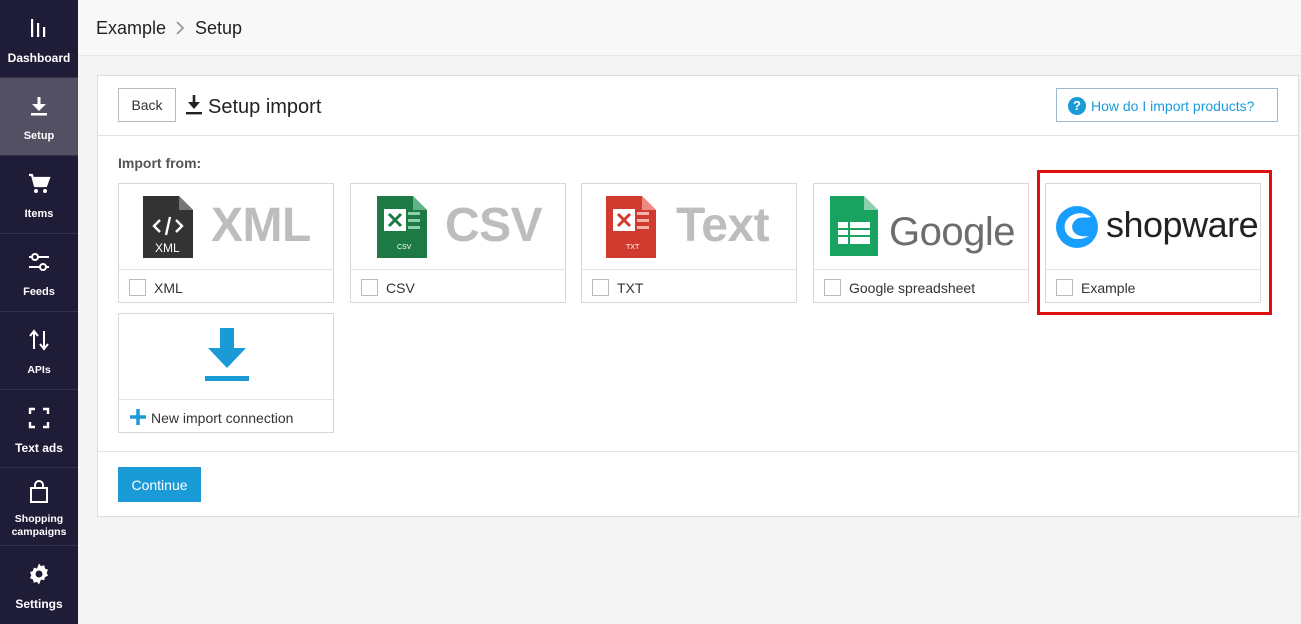 The image size is (1301, 624). I want to click on csv-logo-text: CSV, so click(494, 225).